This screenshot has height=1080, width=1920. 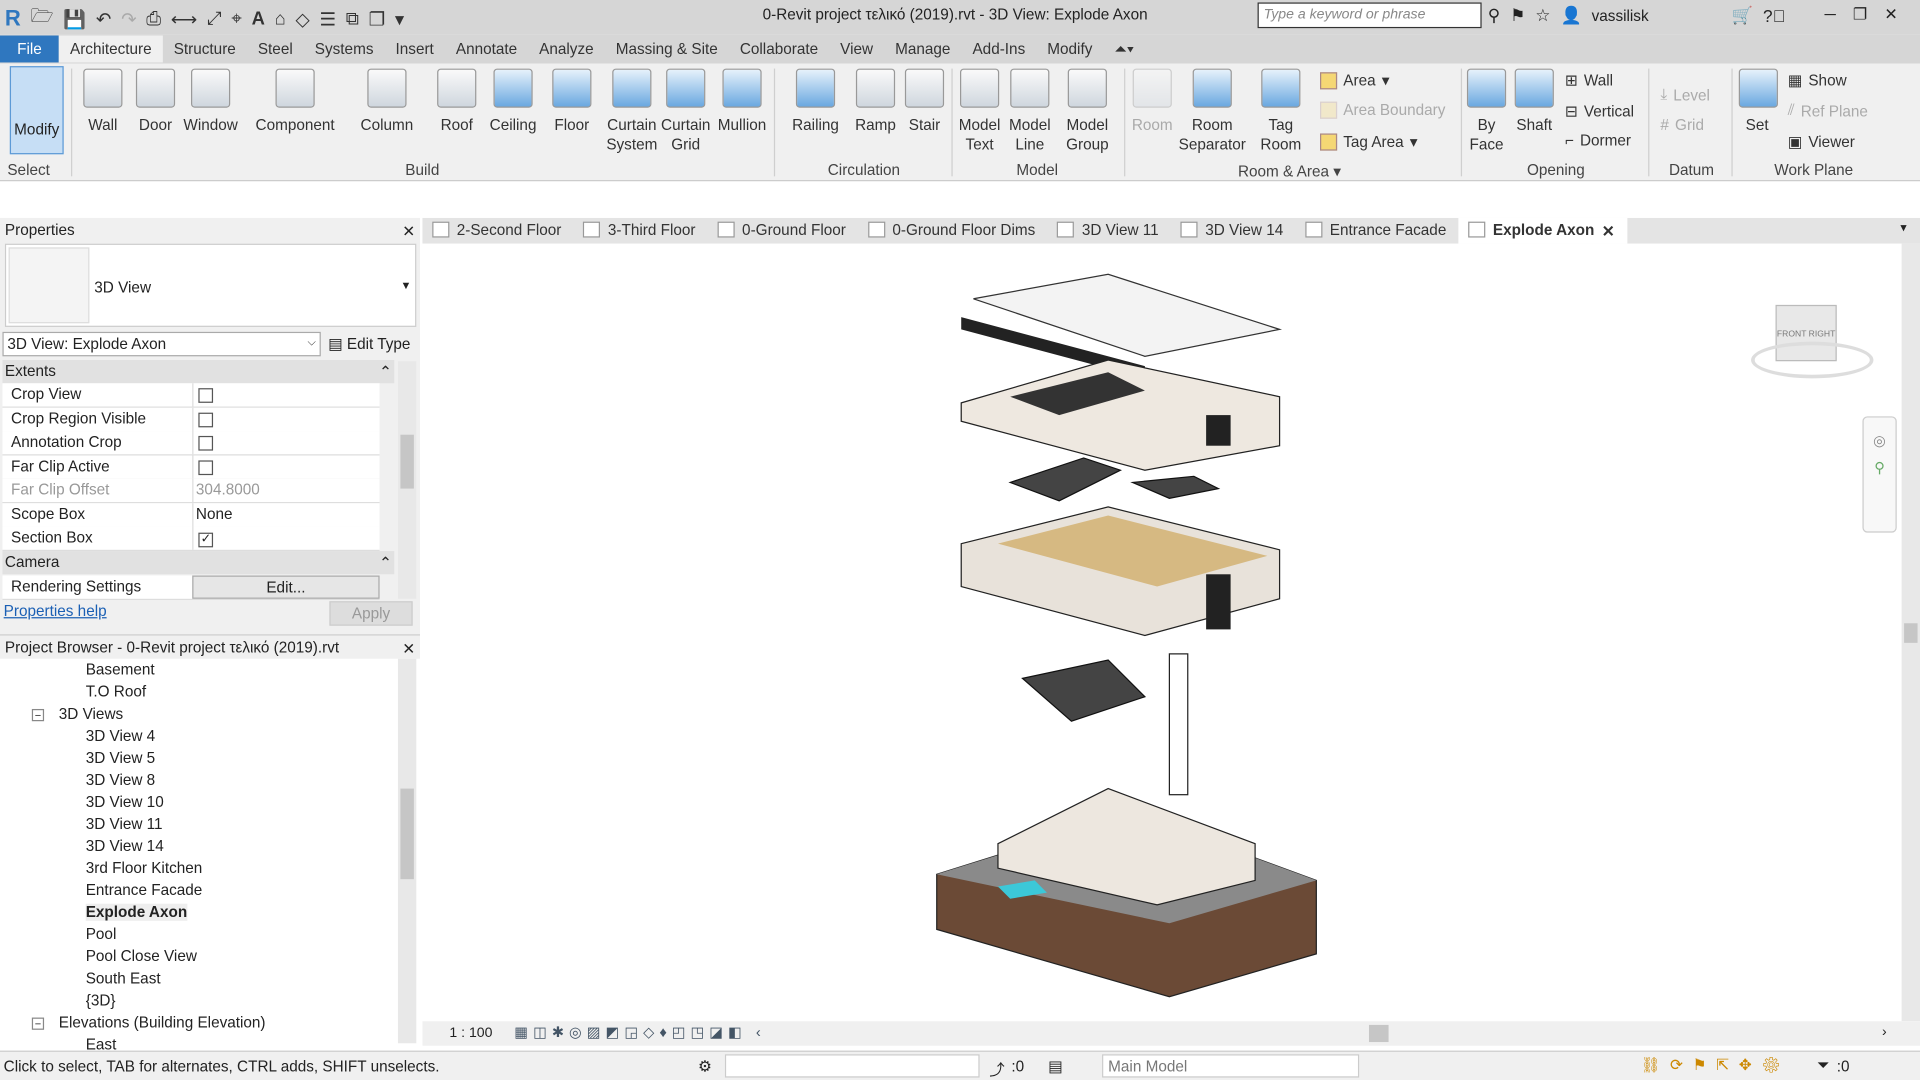 What do you see at coordinates (198, 563) in the screenshot?
I see `category-camera: Camera ⌃` at bounding box center [198, 563].